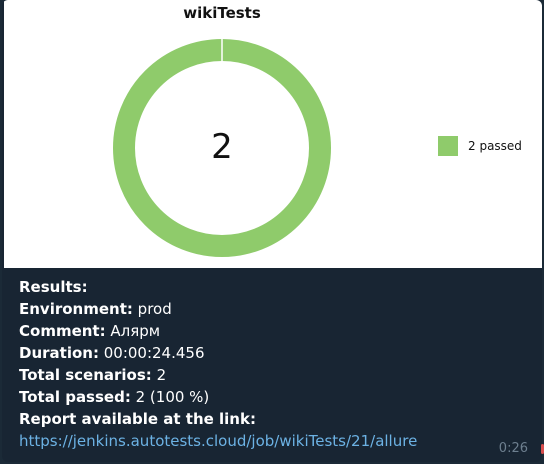 The width and height of the screenshot is (544, 464). What do you see at coordinates (137, 419) in the screenshot?
I see `report-label-line: Report available at the link:` at bounding box center [137, 419].